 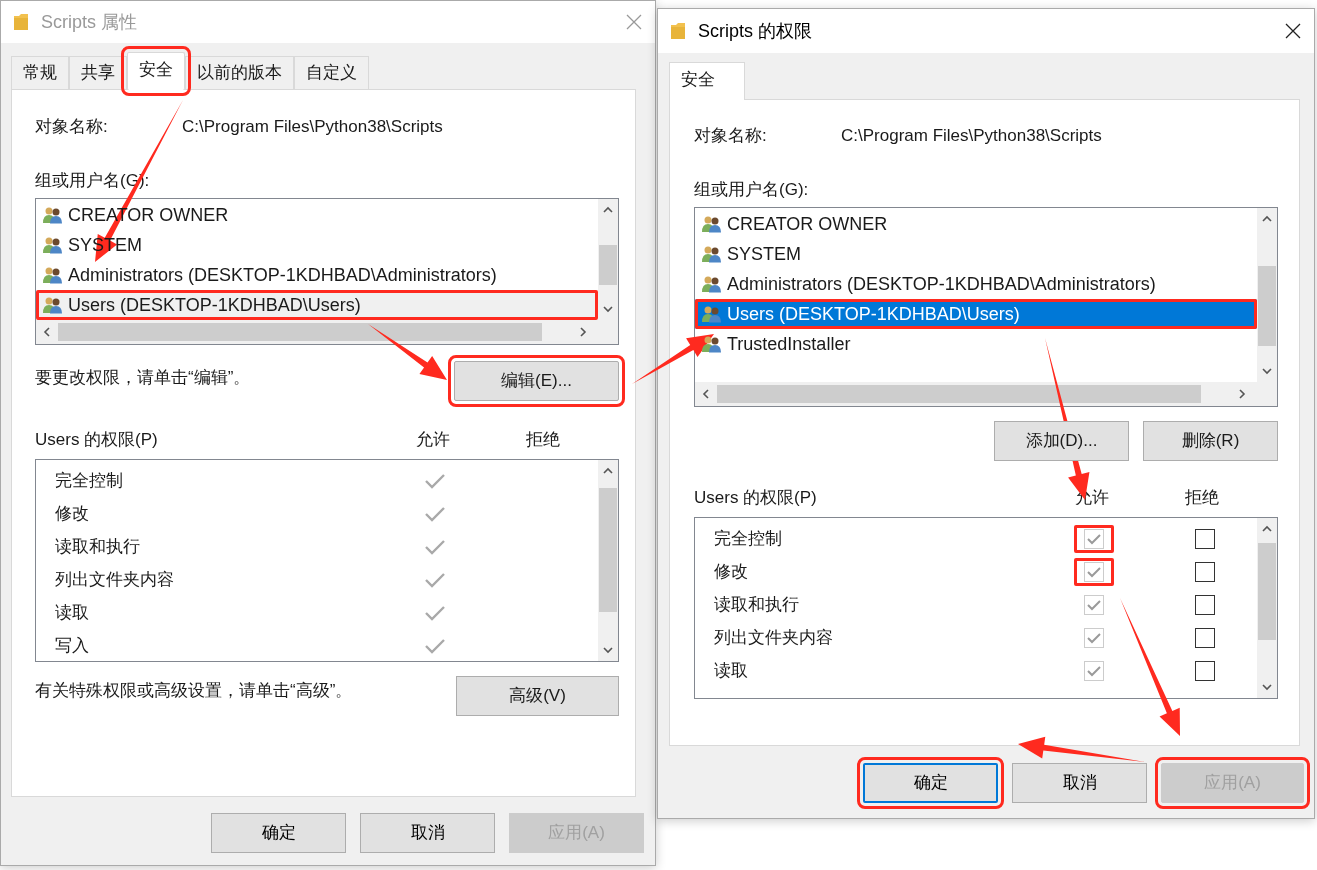 What do you see at coordinates (278, 833) in the screenshot?
I see `dialog-button: 确定` at bounding box center [278, 833].